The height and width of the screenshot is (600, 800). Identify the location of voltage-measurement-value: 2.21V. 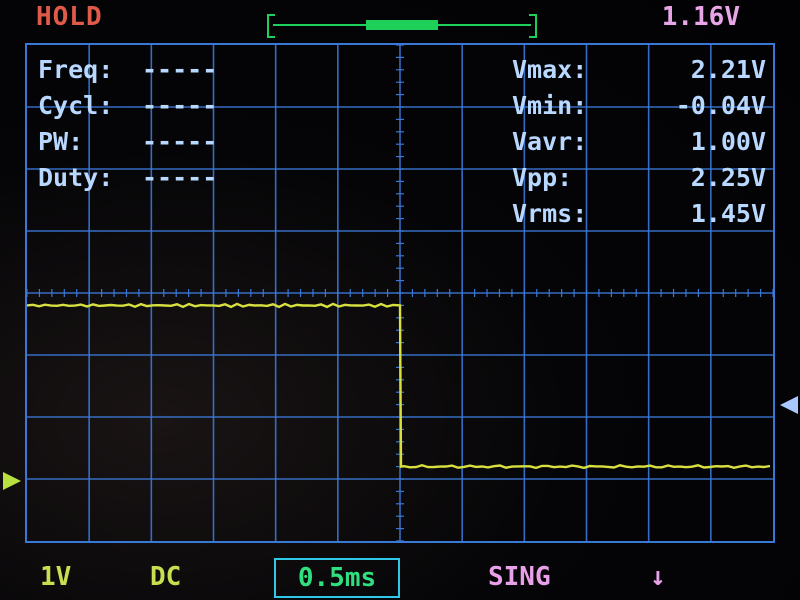
(728, 69).